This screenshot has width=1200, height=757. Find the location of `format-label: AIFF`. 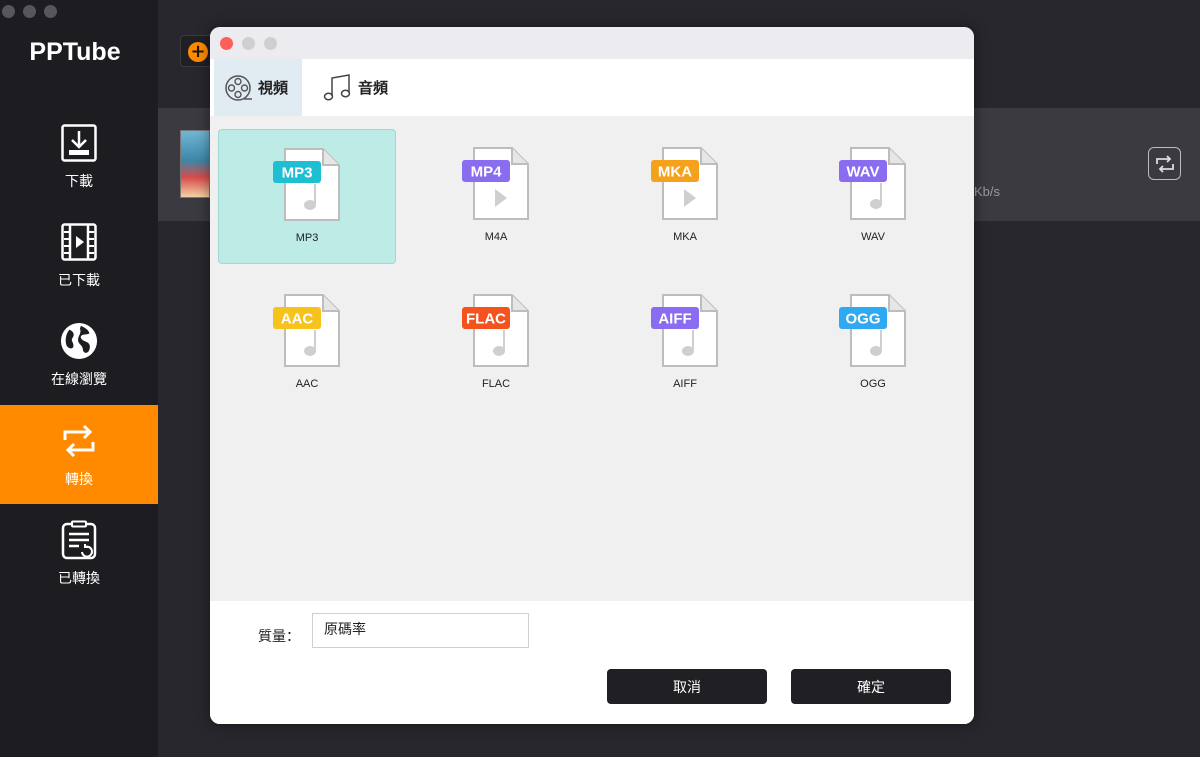

format-label: AIFF is located at coordinates (685, 384).